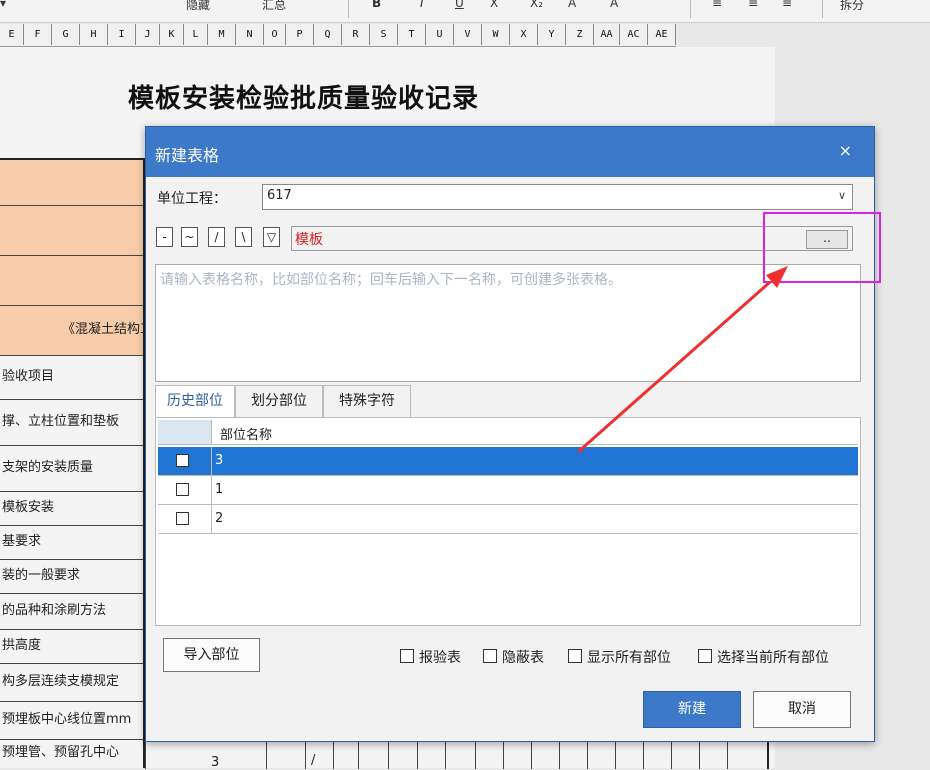 This screenshot has width=930, height=770. What do you see at coordinates (148, 34) in the screenshot?
I see `column-header-j: J` at bounding box center [148, 34].